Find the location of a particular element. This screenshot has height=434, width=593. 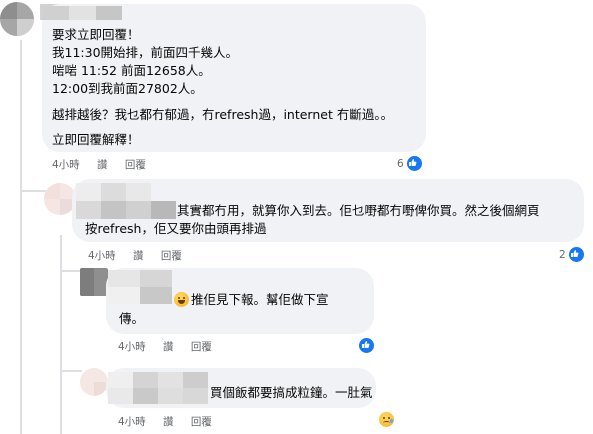

reaction-count: 2 is located at coordinates (562, 254).